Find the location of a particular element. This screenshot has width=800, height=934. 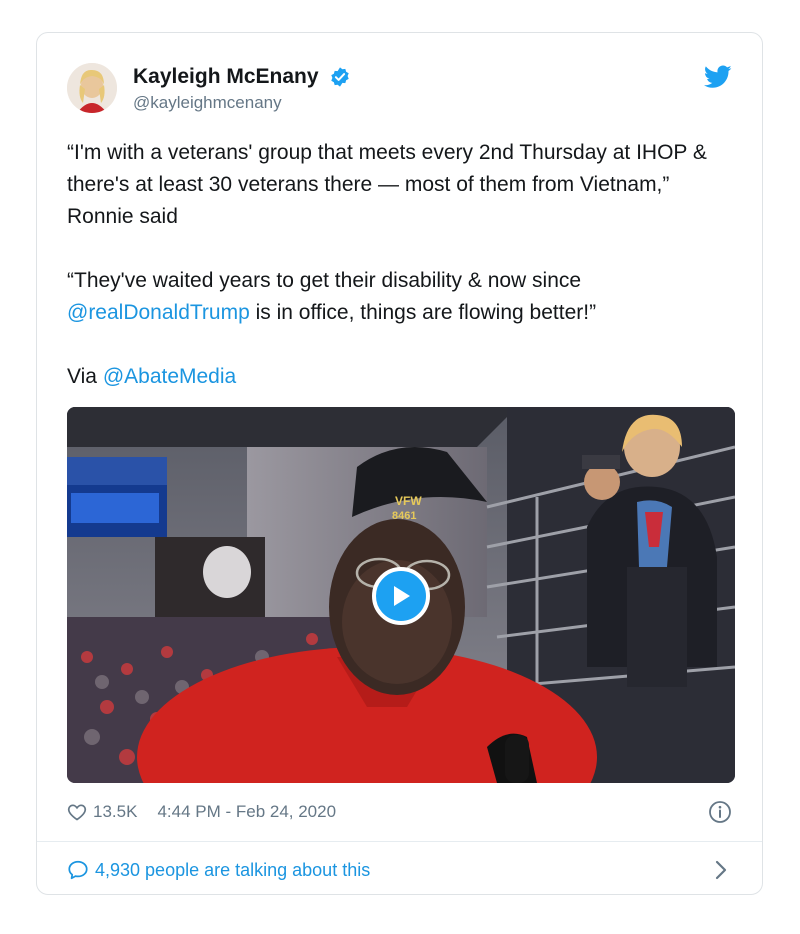

verified-badge-icon is located at coordinates (340, 77).